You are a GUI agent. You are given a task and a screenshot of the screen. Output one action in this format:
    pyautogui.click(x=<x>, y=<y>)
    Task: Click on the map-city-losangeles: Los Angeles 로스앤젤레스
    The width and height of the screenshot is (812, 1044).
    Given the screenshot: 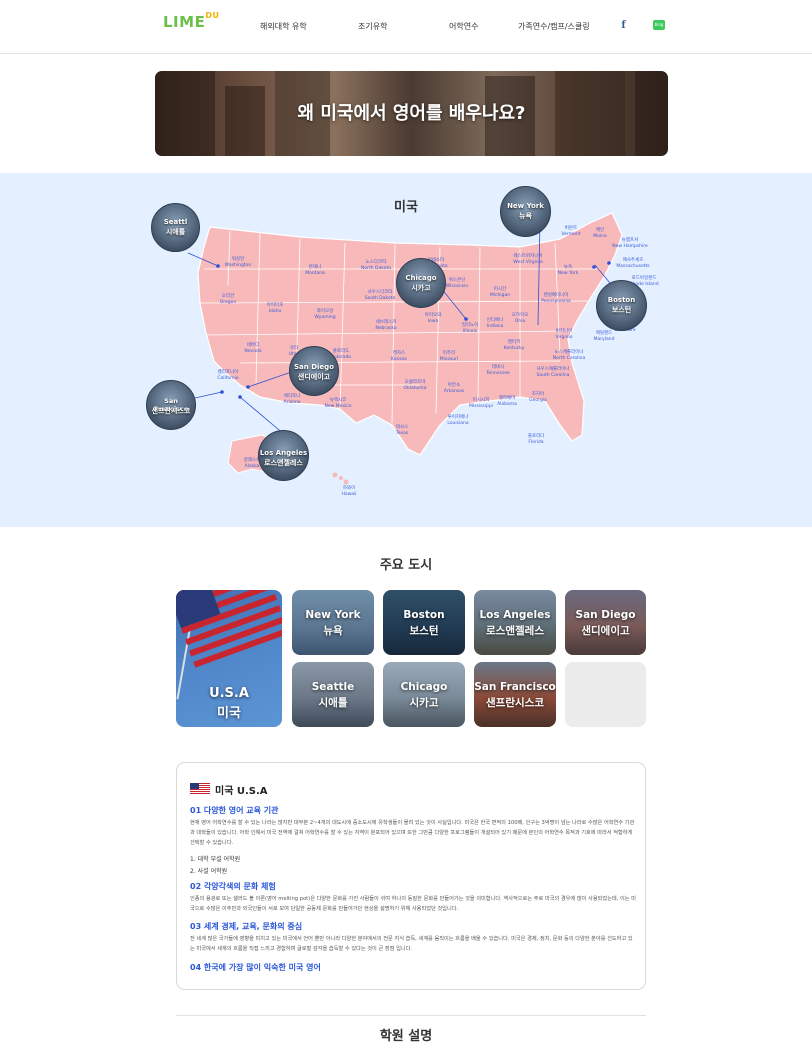 What is the action you would take?
    pyautogui.click(x=283, y=455)
    